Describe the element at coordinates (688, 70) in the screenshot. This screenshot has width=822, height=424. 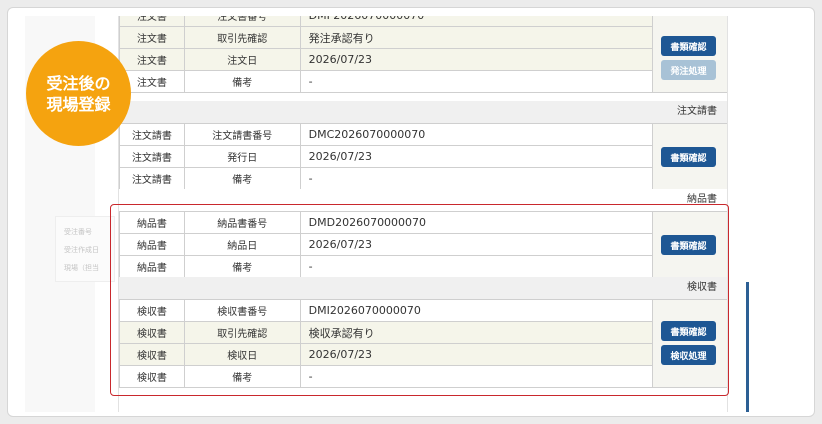
I see `order-process-button: 発注処理` at that location.